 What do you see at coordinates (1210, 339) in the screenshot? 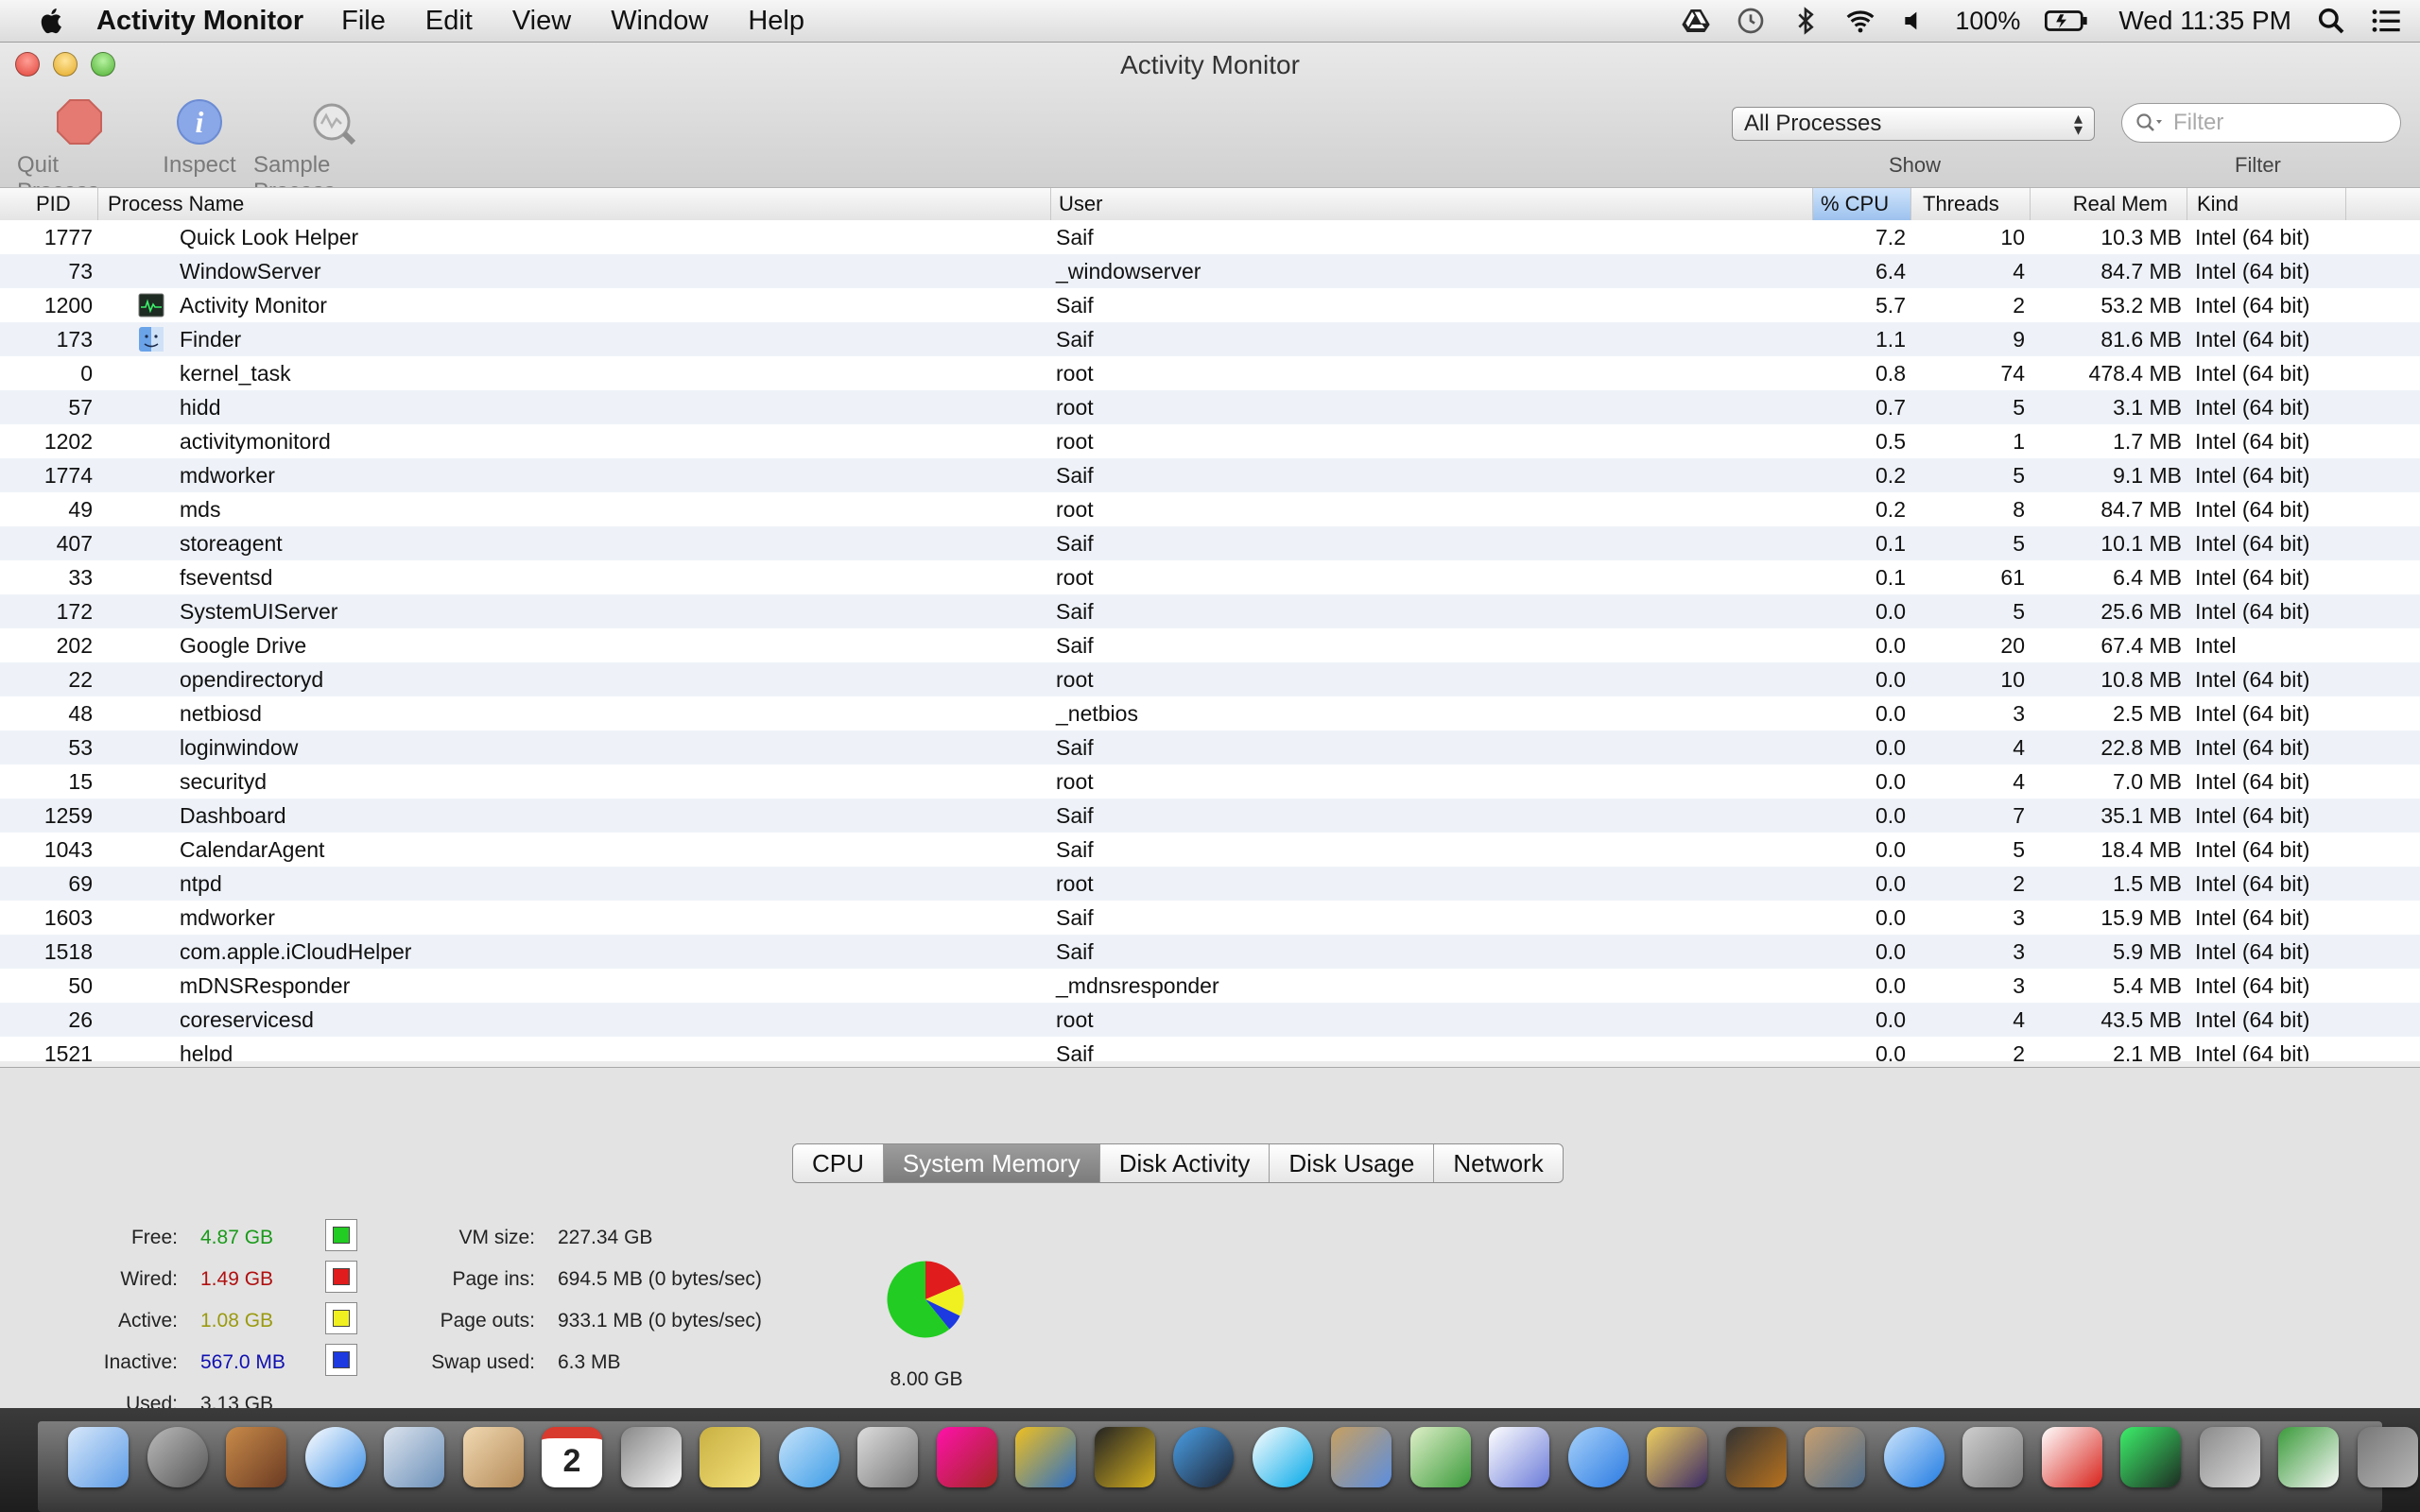
I see `table-row: 173 Finder Saif 1.1 9 81.6 MB Intel (64 bit)` at bounding box center [1210, 339].